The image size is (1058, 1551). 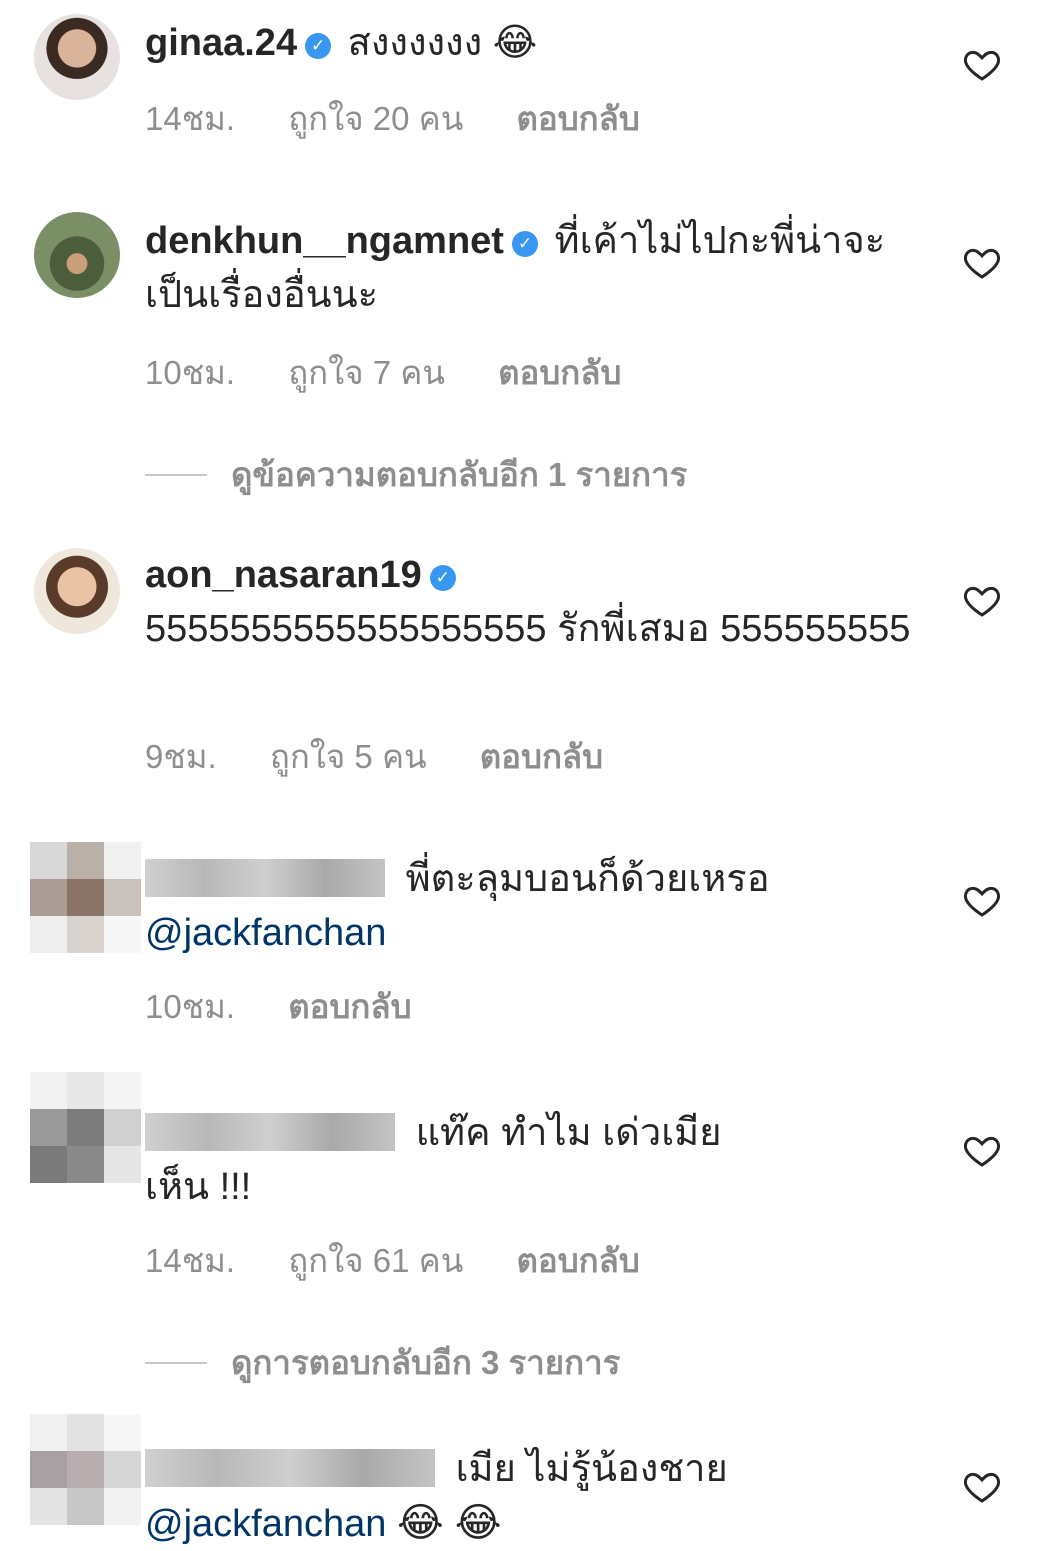 I want to click on comment-meta: 14ชม. ถูกใจ 20 คน ตอบกลับ, so click(x=414, y=118).